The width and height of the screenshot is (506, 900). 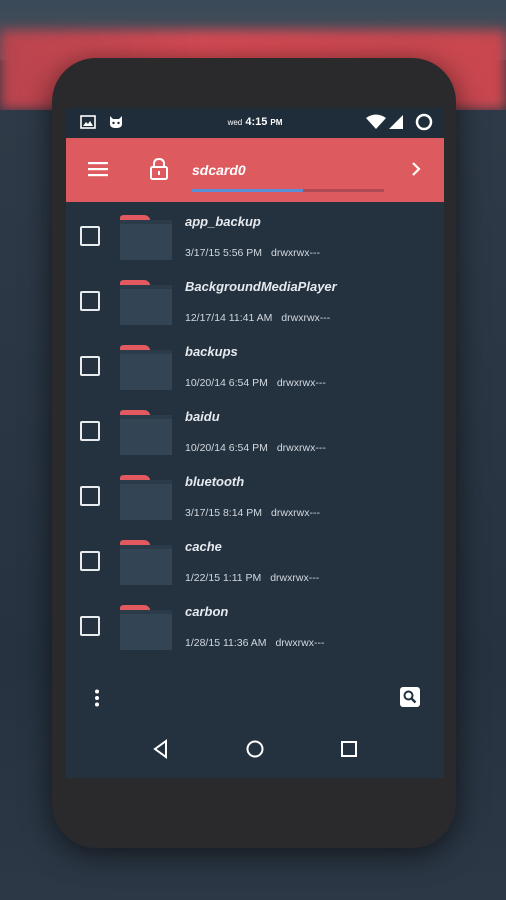 What do you see at coordinates (410, 697) in the screenshot?
I see `search-icon` at bounding box center [410, 697].